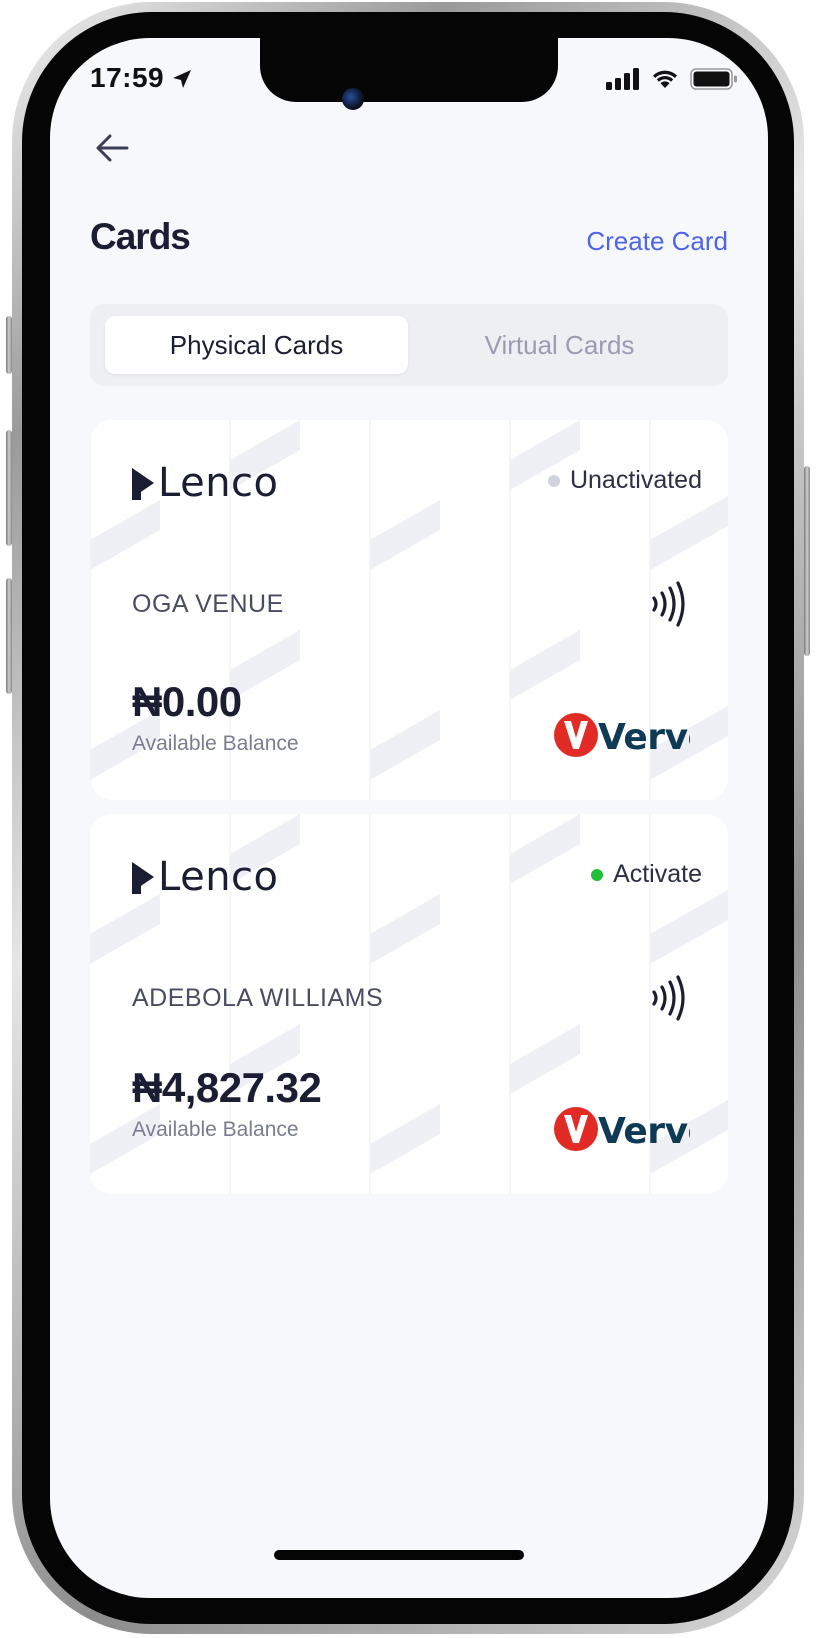 Image resolution: width=816 pixels, height=1638 pixels. Describe the element at coordinates (713, 79) in the screenshot. I see `battery-icon` at that location.